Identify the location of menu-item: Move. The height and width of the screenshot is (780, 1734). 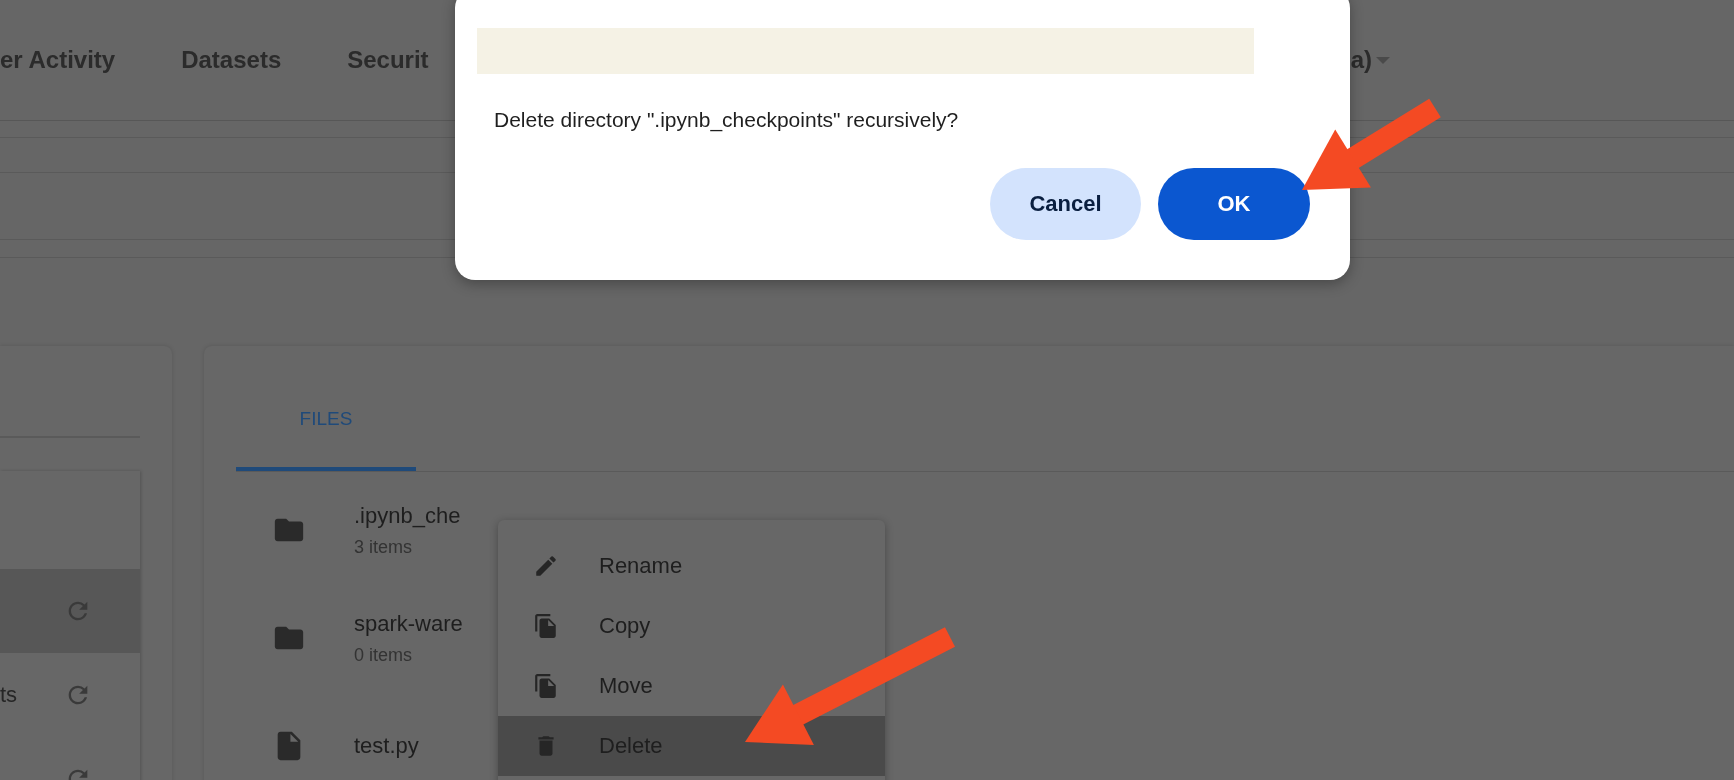
(691, 686).